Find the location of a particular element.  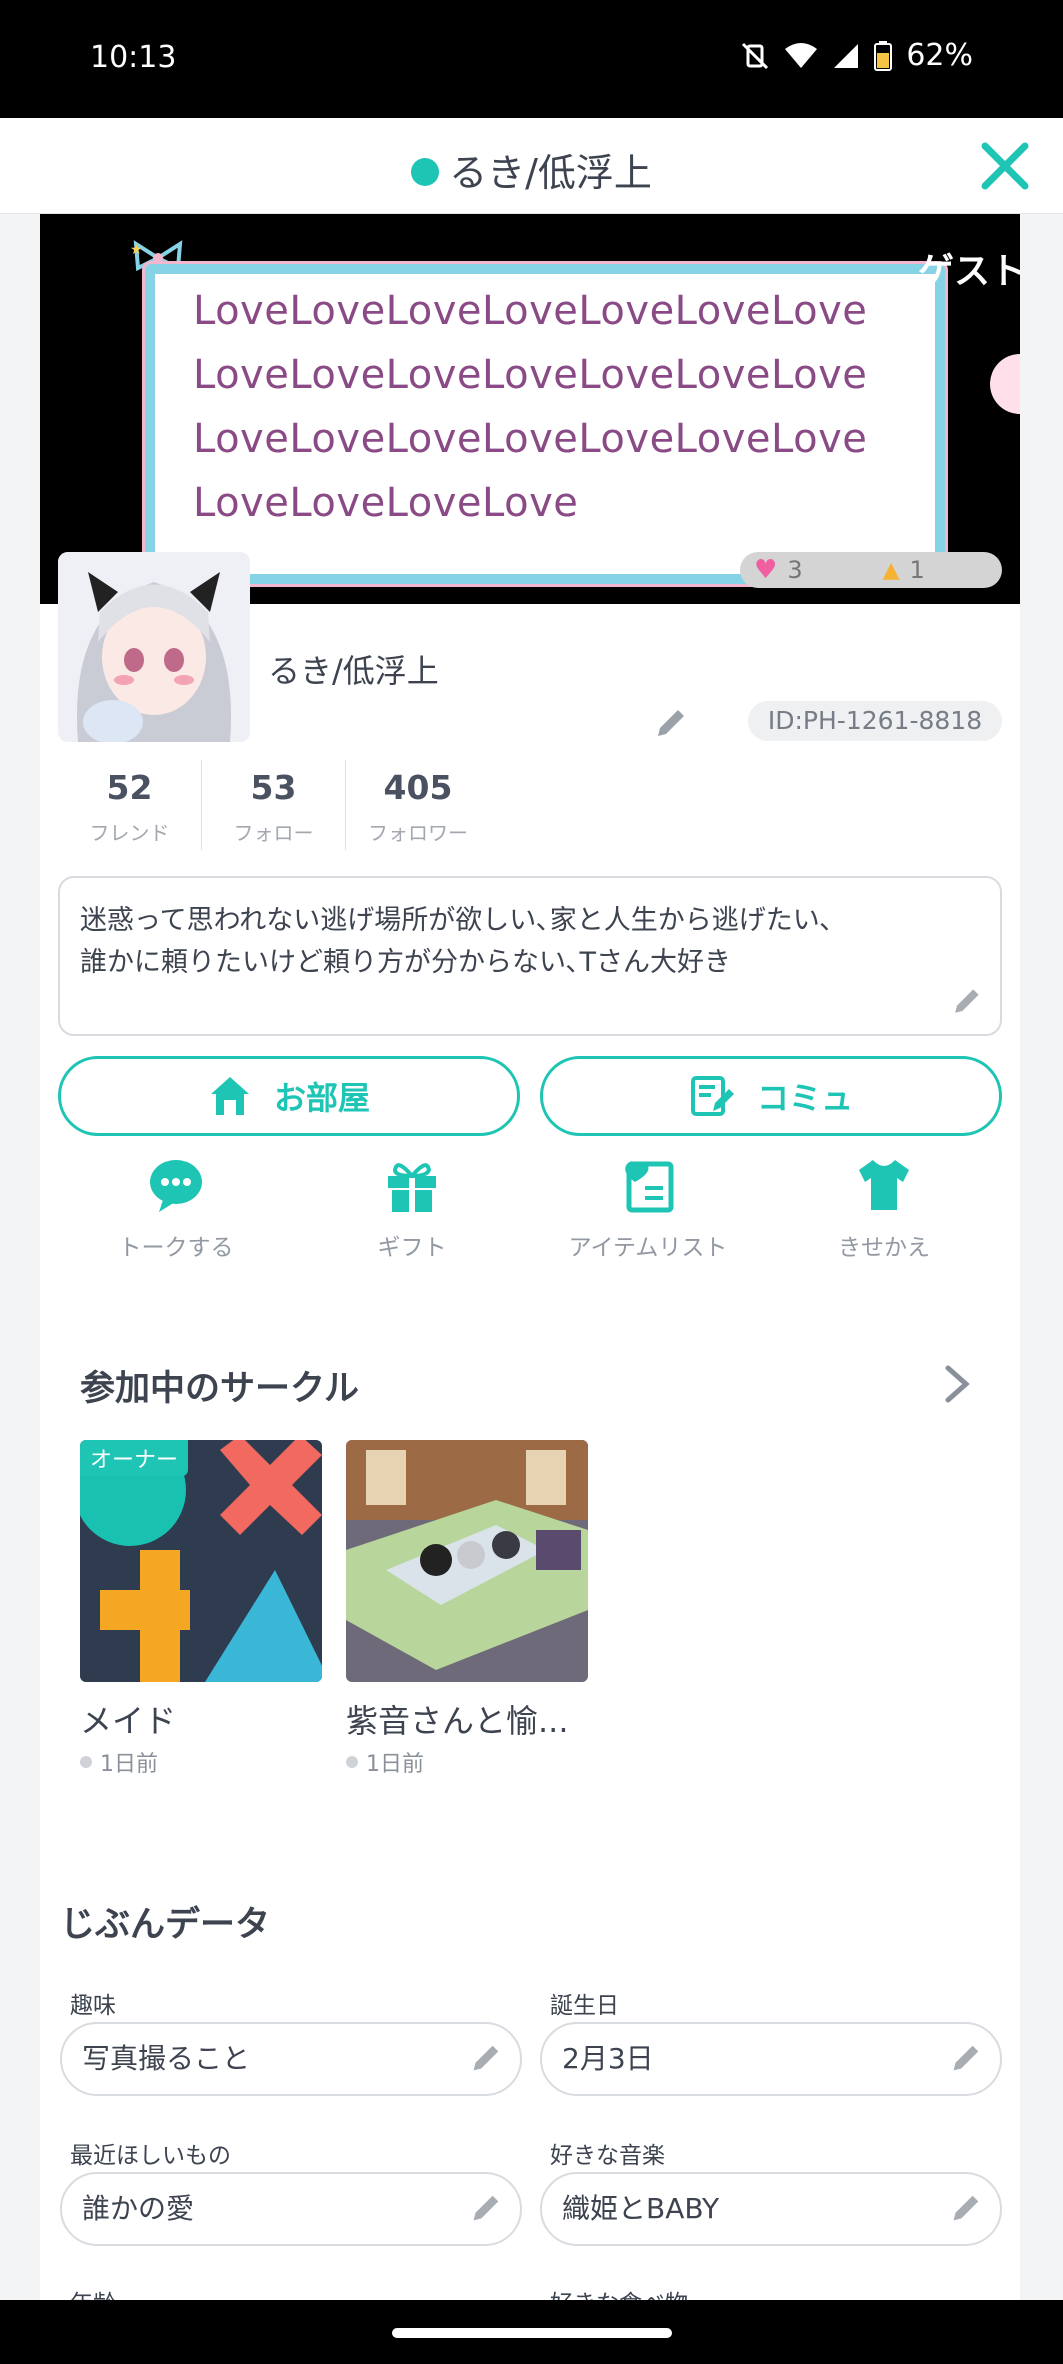

profile-header: るき/低浮上 is located at coordinates (531, 166).